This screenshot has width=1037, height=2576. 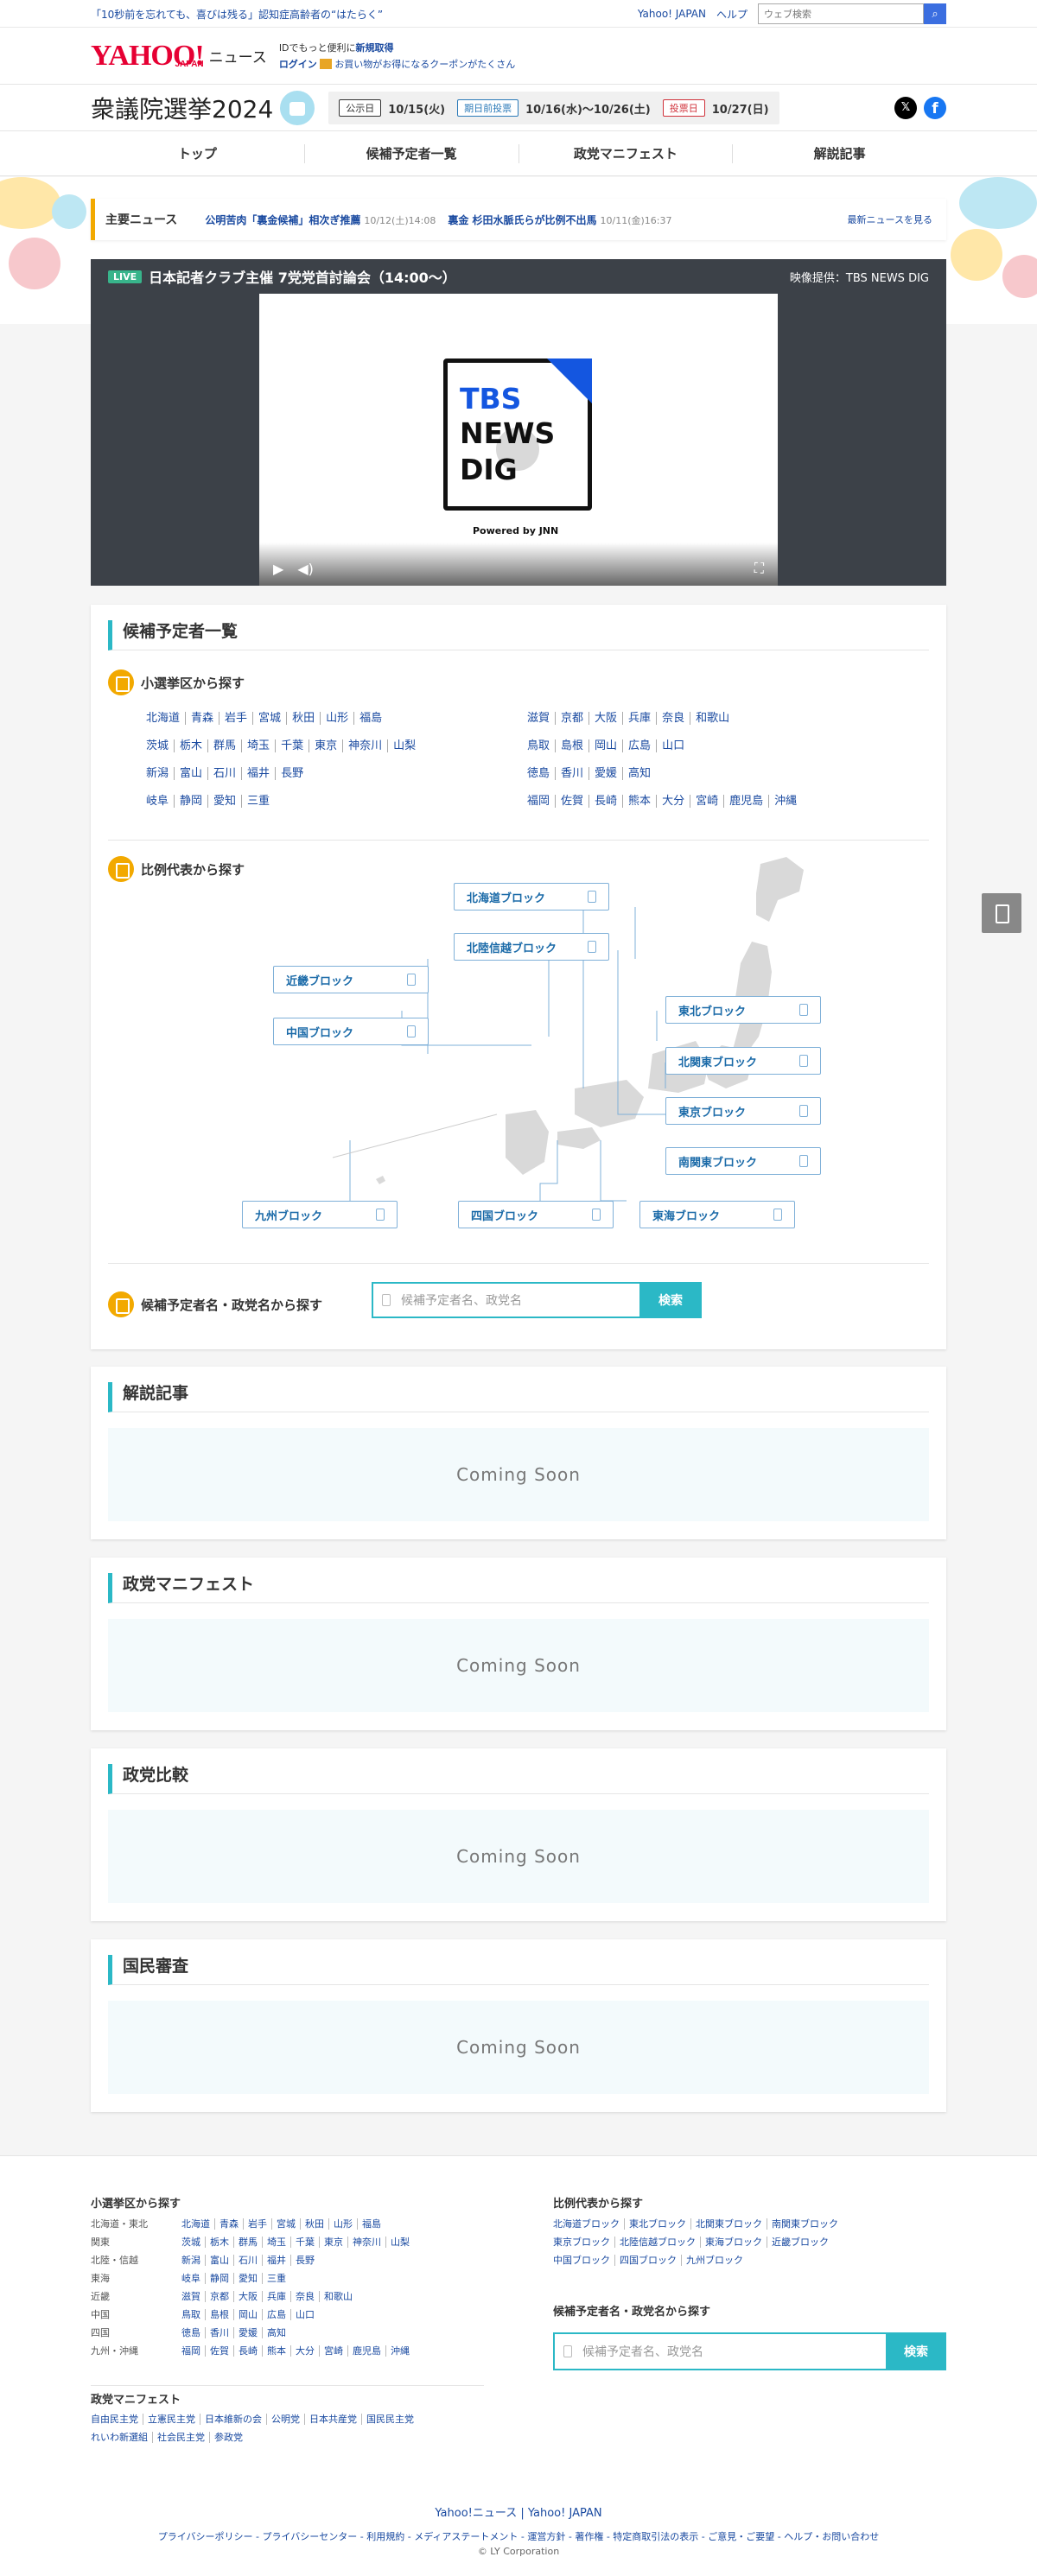 I want to click on link-item: 岡山, so click(x=606, y=745).